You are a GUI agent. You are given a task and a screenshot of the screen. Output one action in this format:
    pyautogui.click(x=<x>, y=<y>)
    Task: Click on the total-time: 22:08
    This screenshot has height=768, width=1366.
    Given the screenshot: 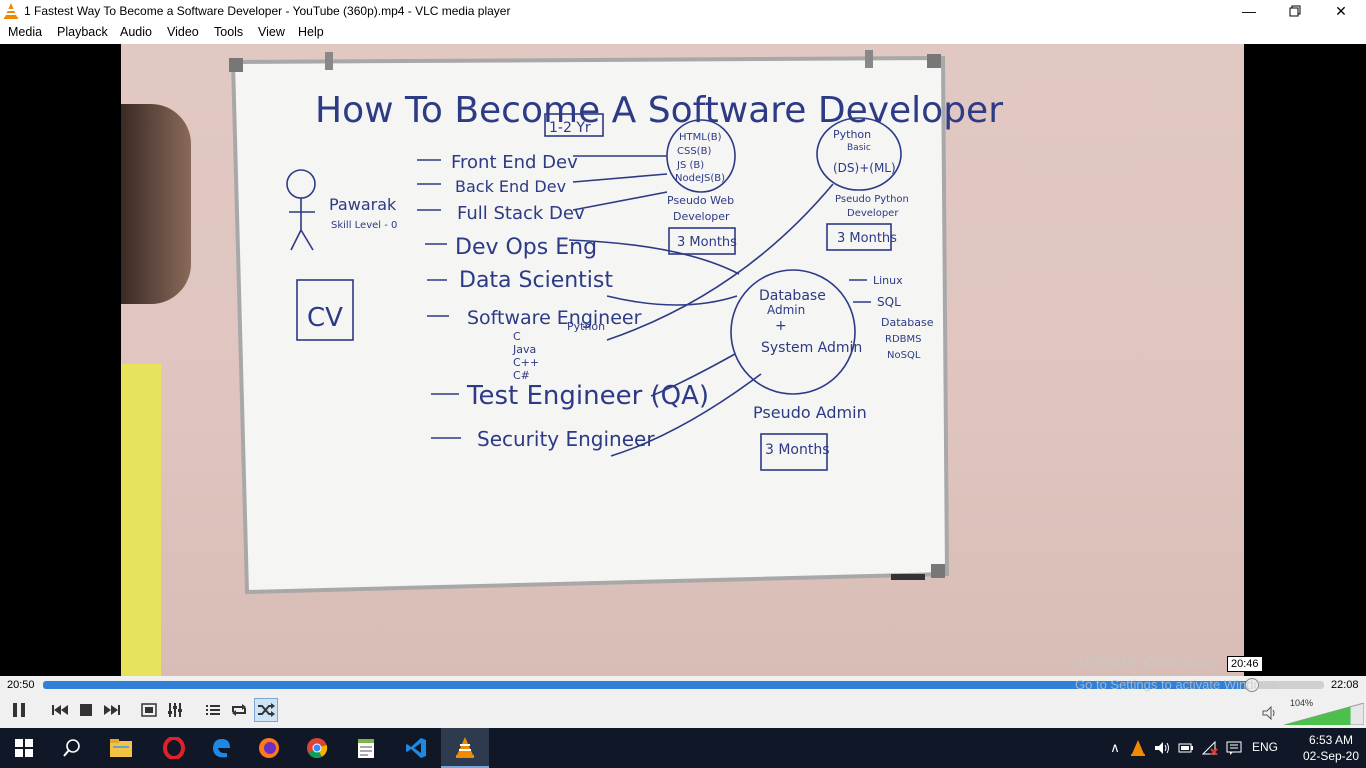 What is the action you would take?
    pyautogui.click(x=1345, y=685)
    